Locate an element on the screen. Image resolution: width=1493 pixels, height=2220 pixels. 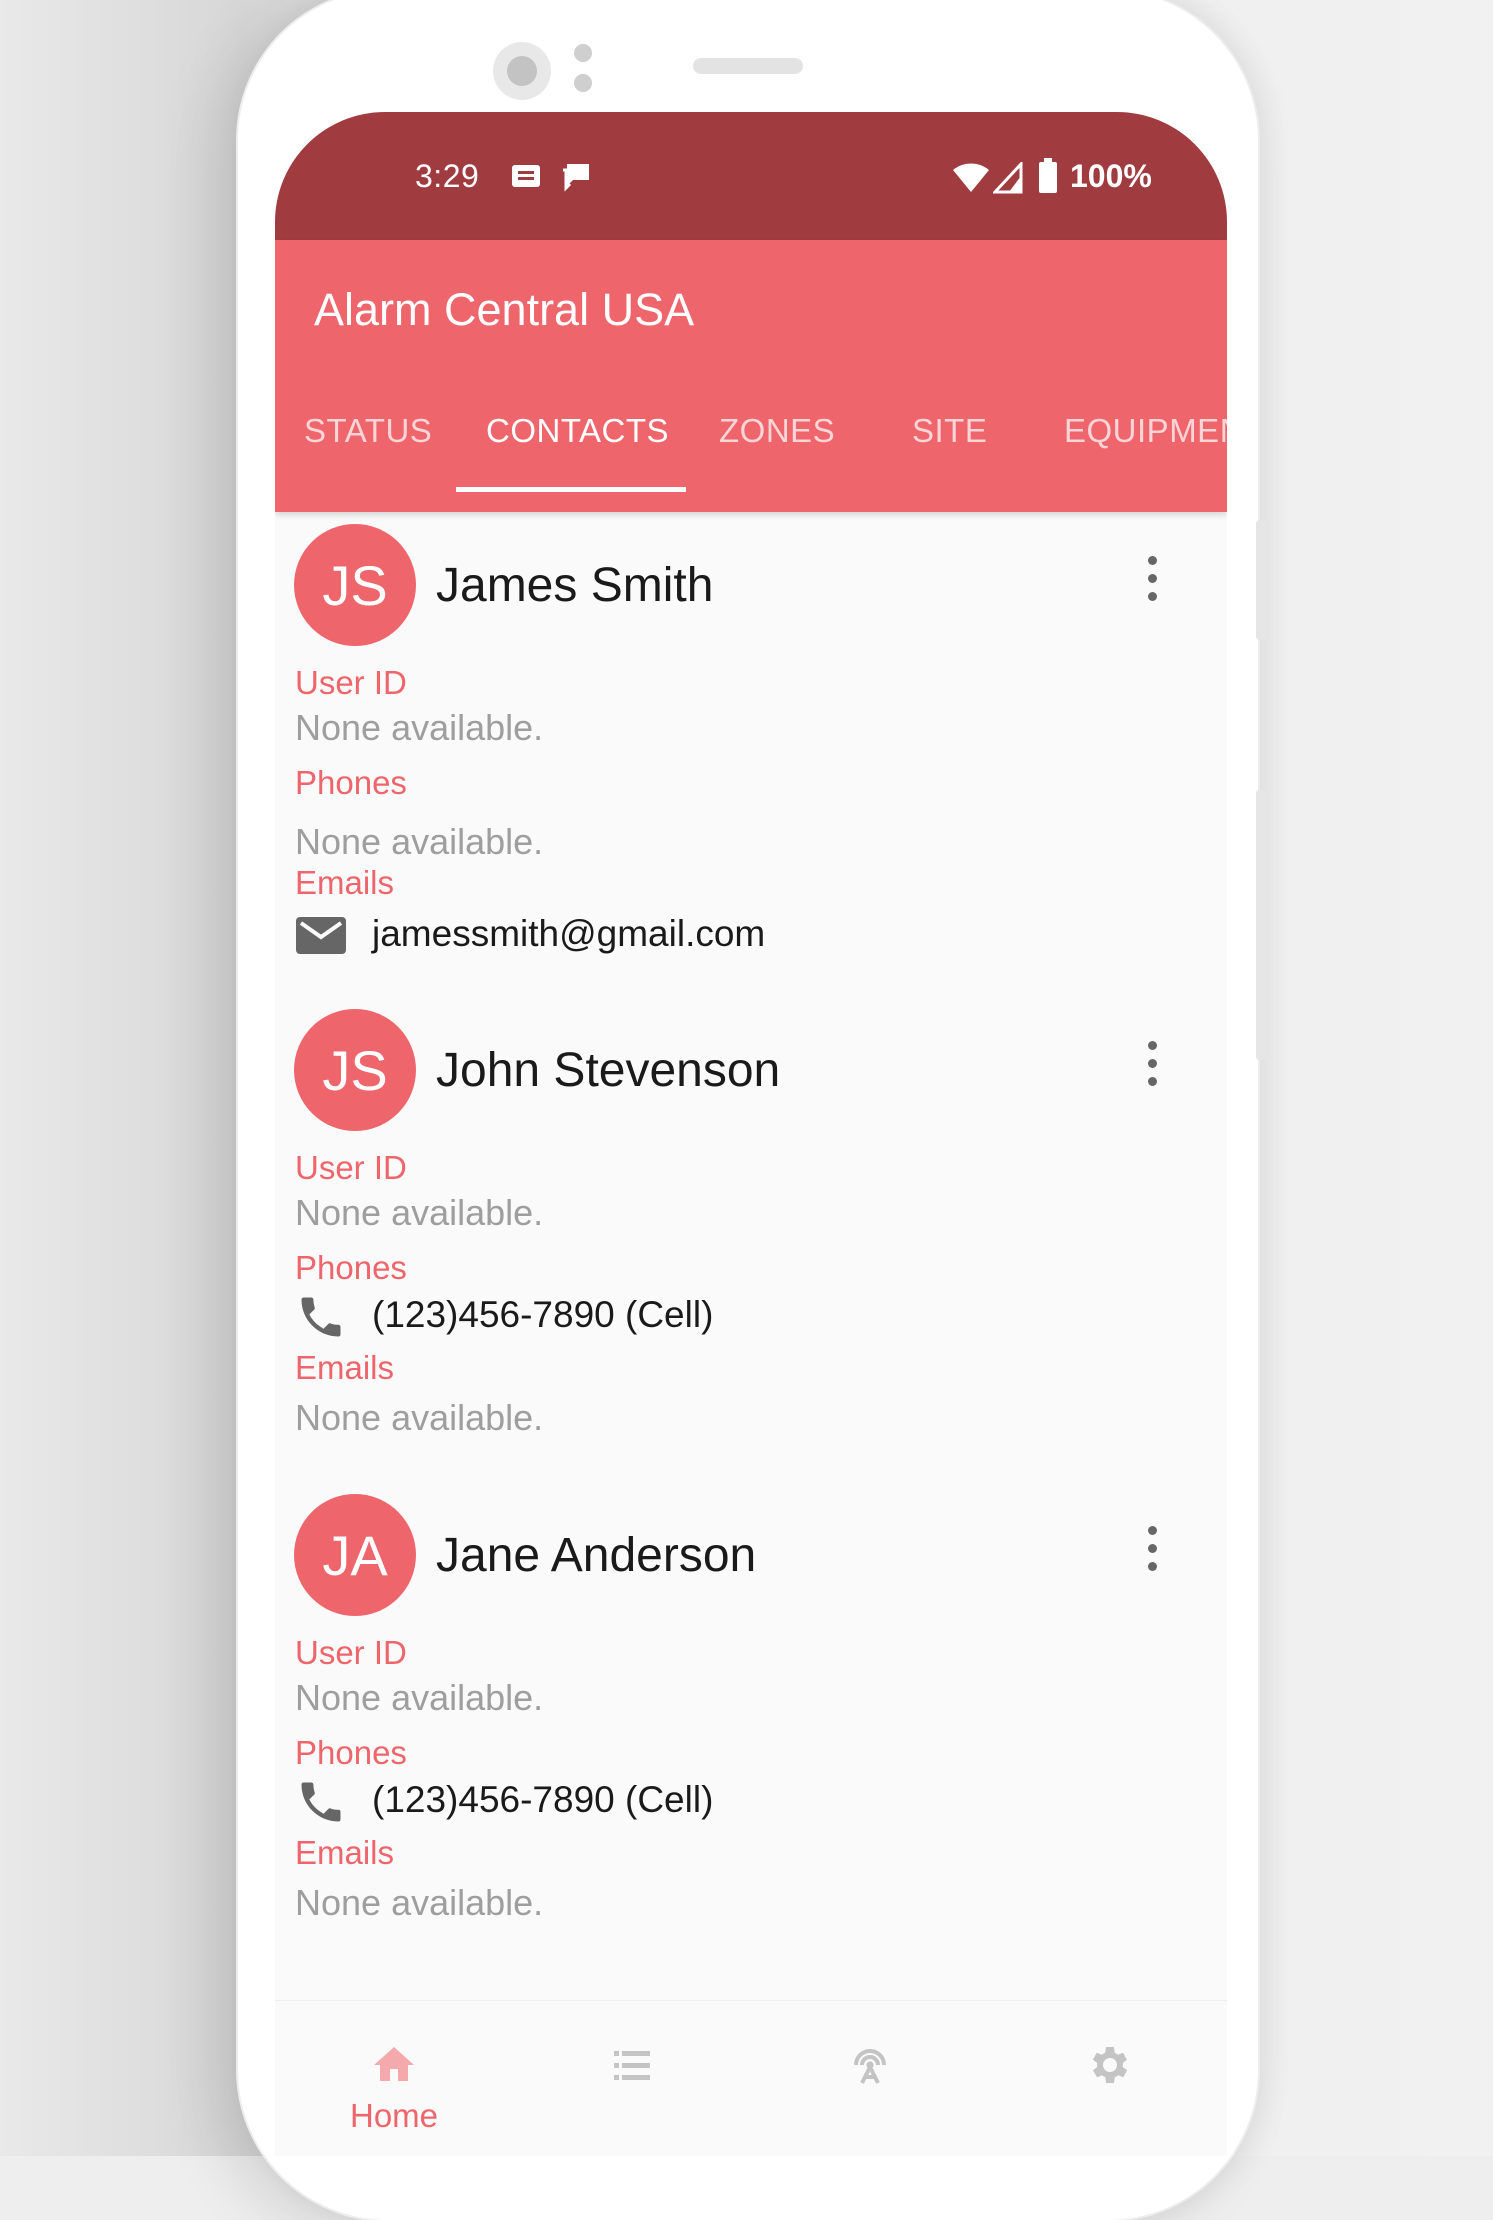
message-icon is located at coordinates (526, 178).